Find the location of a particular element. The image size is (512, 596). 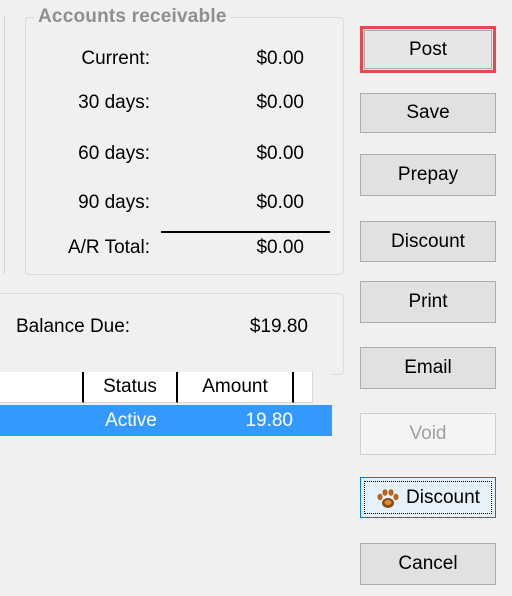

discount-button: Discount is located at coordinates (428, 241).